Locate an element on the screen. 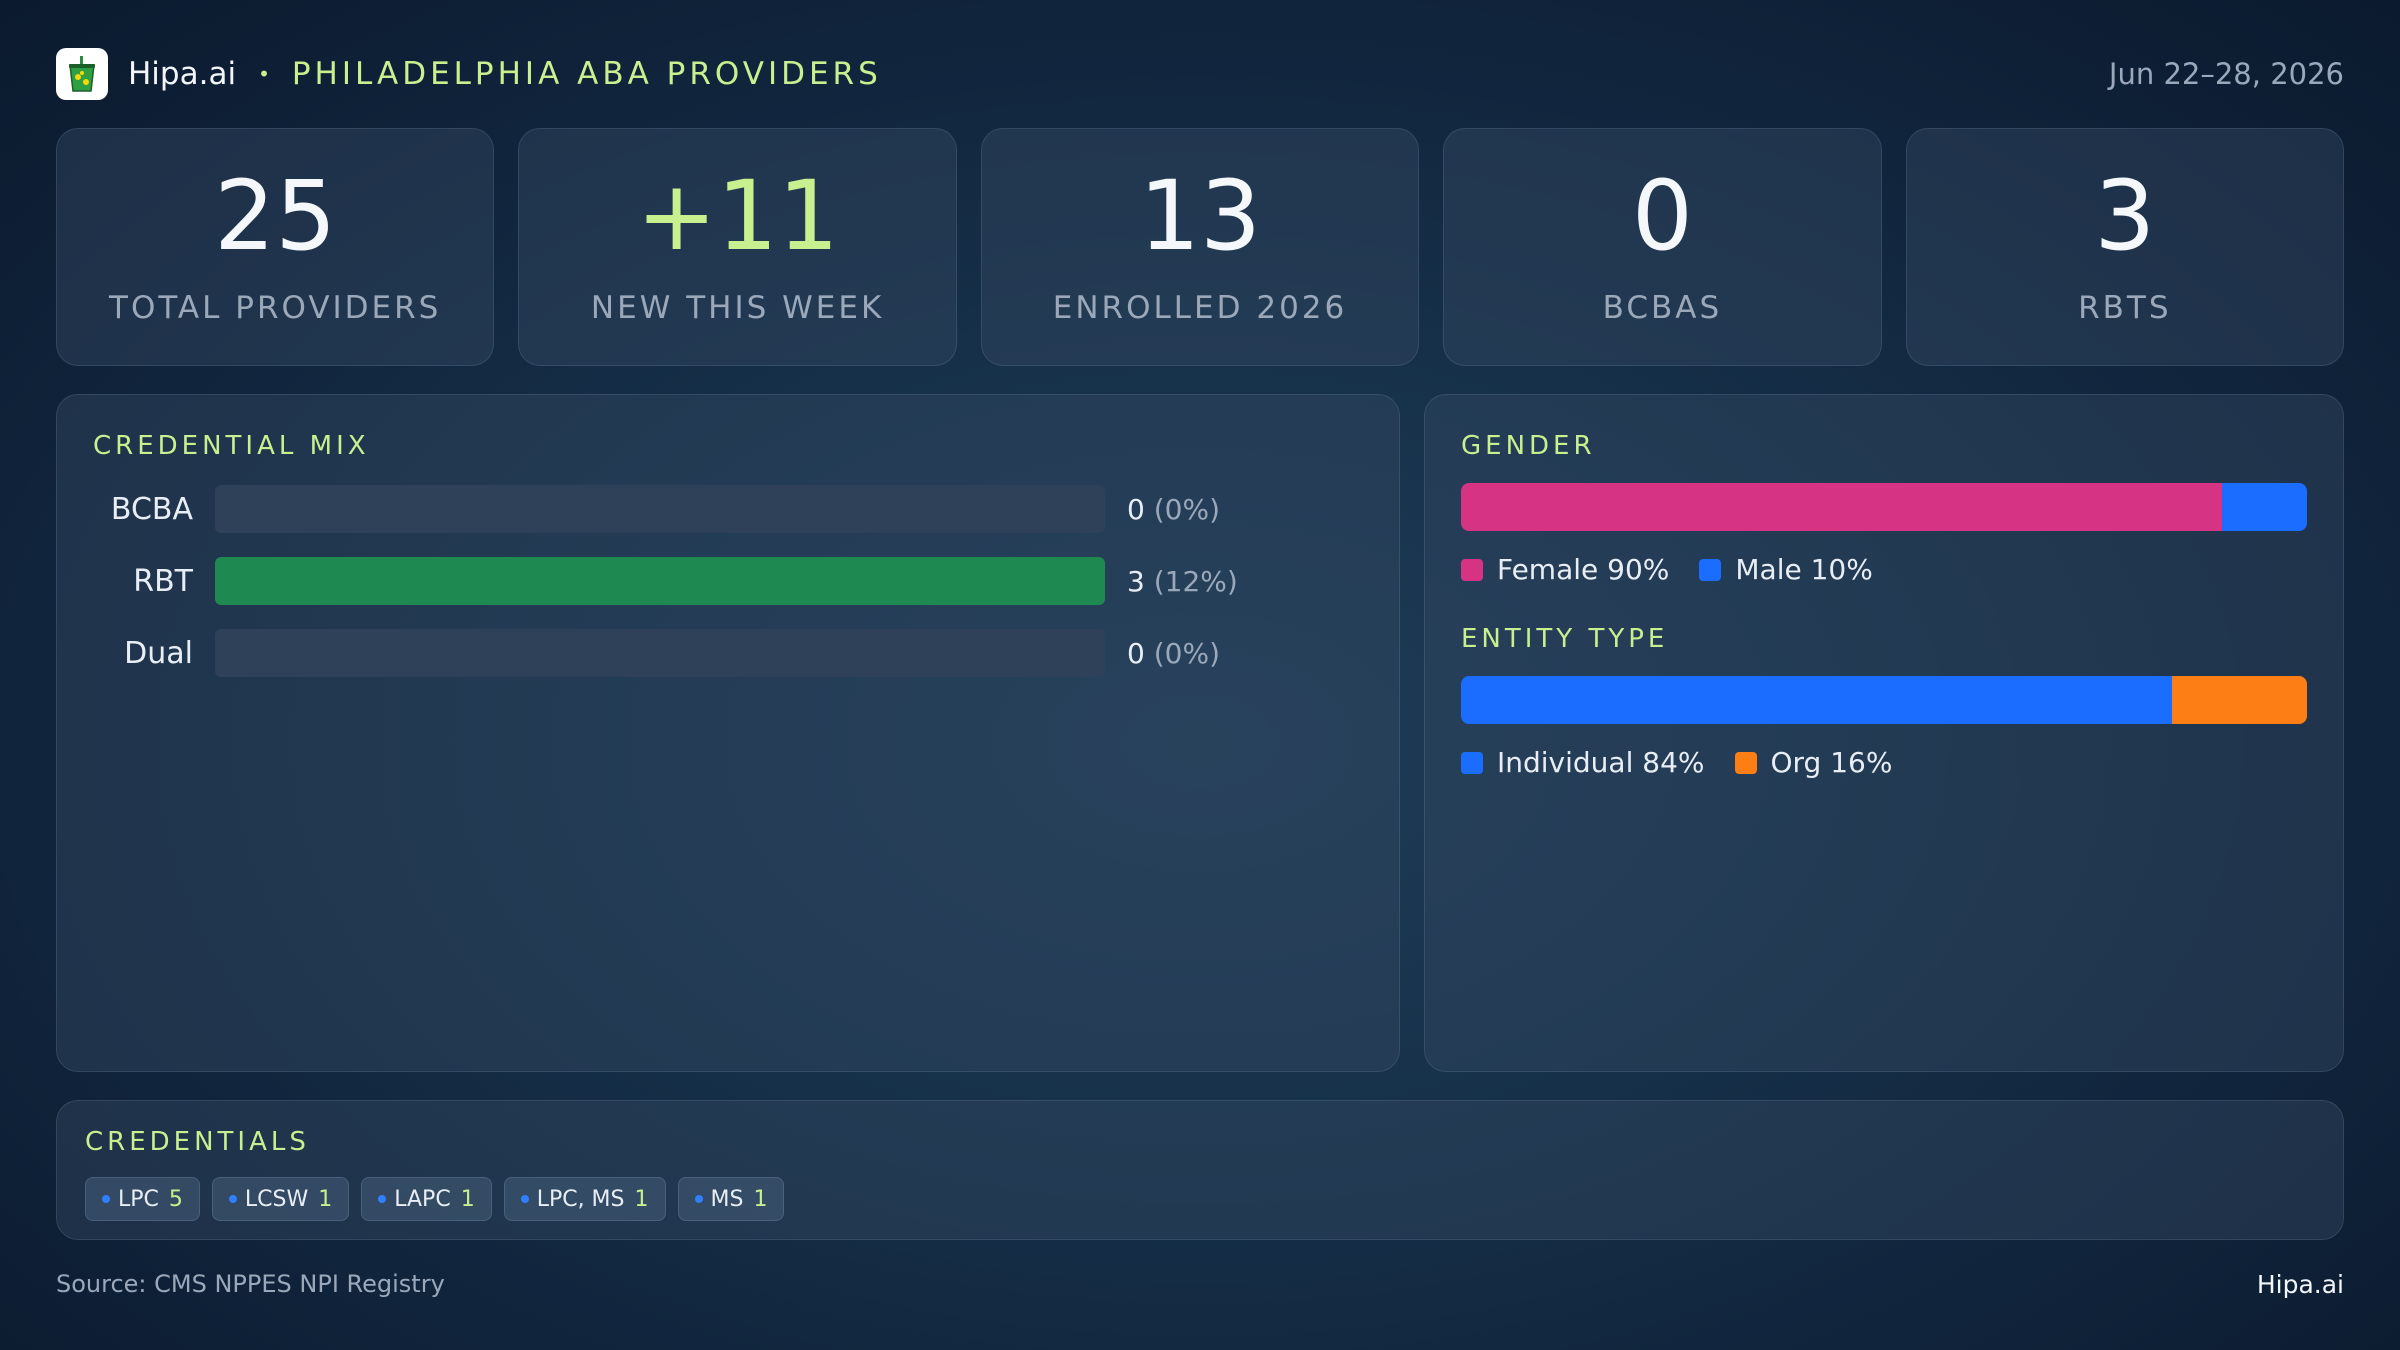 The height and width of the screenshot is (1350, 2400). legend-item-individual: Individual 84% is located at coordinates (1583, 762).